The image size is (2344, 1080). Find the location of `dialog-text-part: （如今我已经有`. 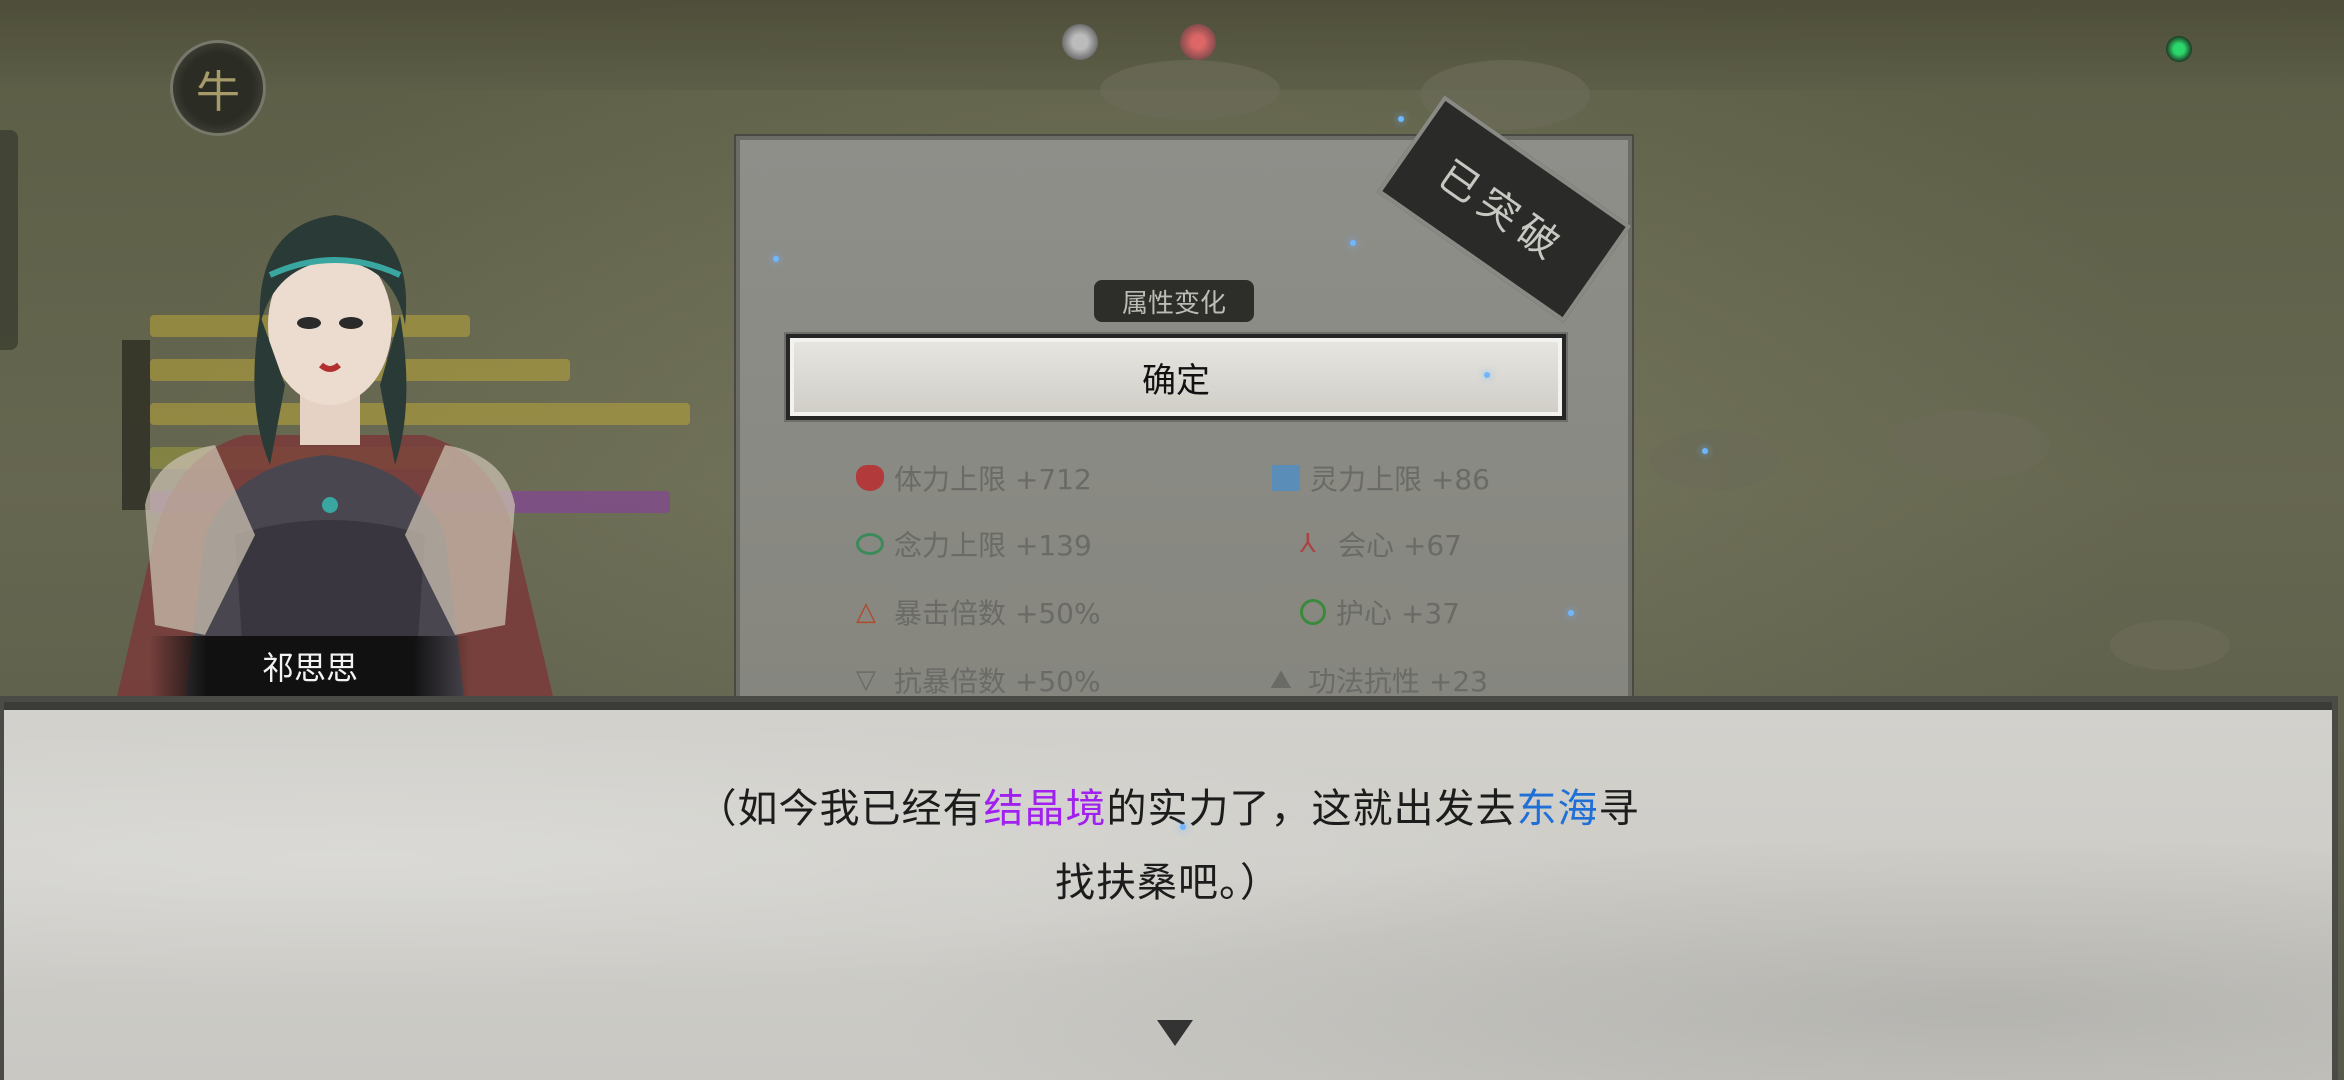

dialog-text-part: （如今我已经有 is located at coordinates (840, 809).